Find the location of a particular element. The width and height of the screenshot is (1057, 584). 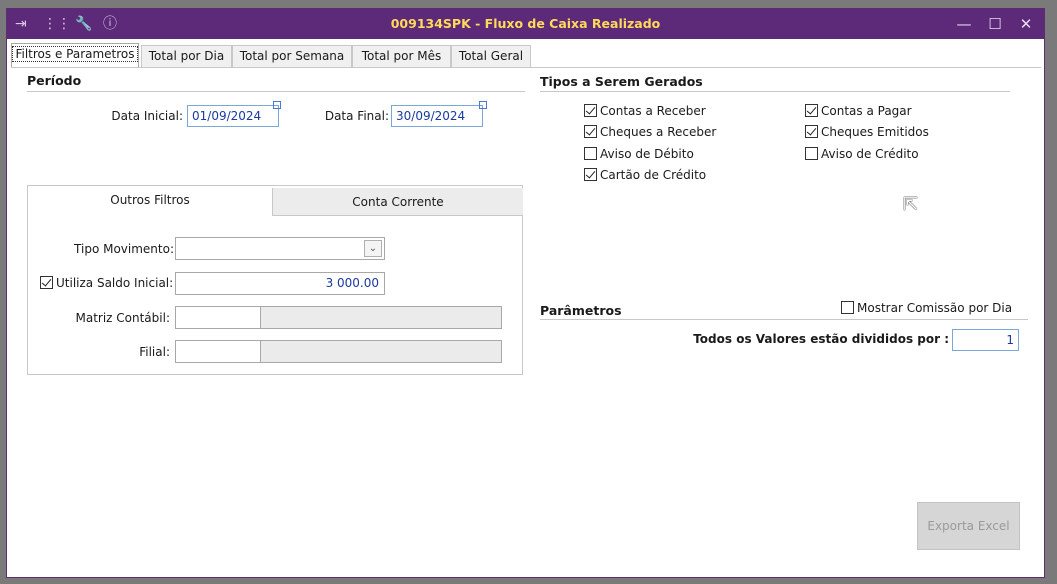

filial-code-field is located at coordinates (218, 351).